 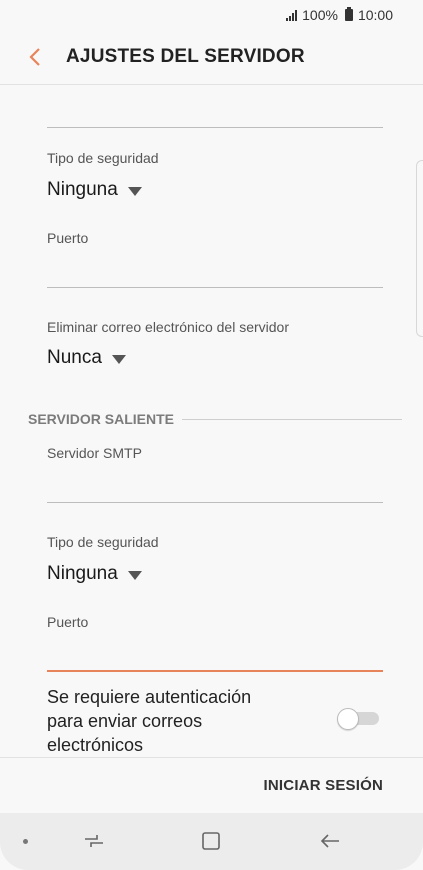 I want to click on app-header: AJUSTES DEL SERVIDOR, so click(x=211, y=57).